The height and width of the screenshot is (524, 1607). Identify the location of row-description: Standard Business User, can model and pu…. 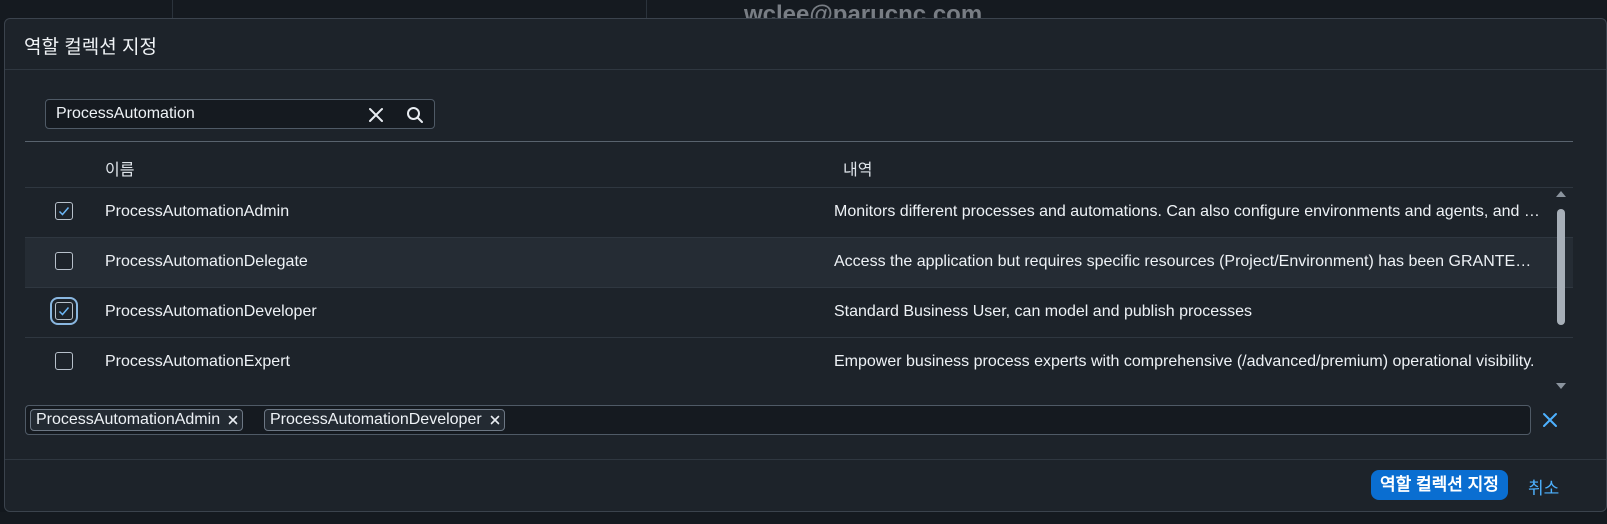
(1043, 311).